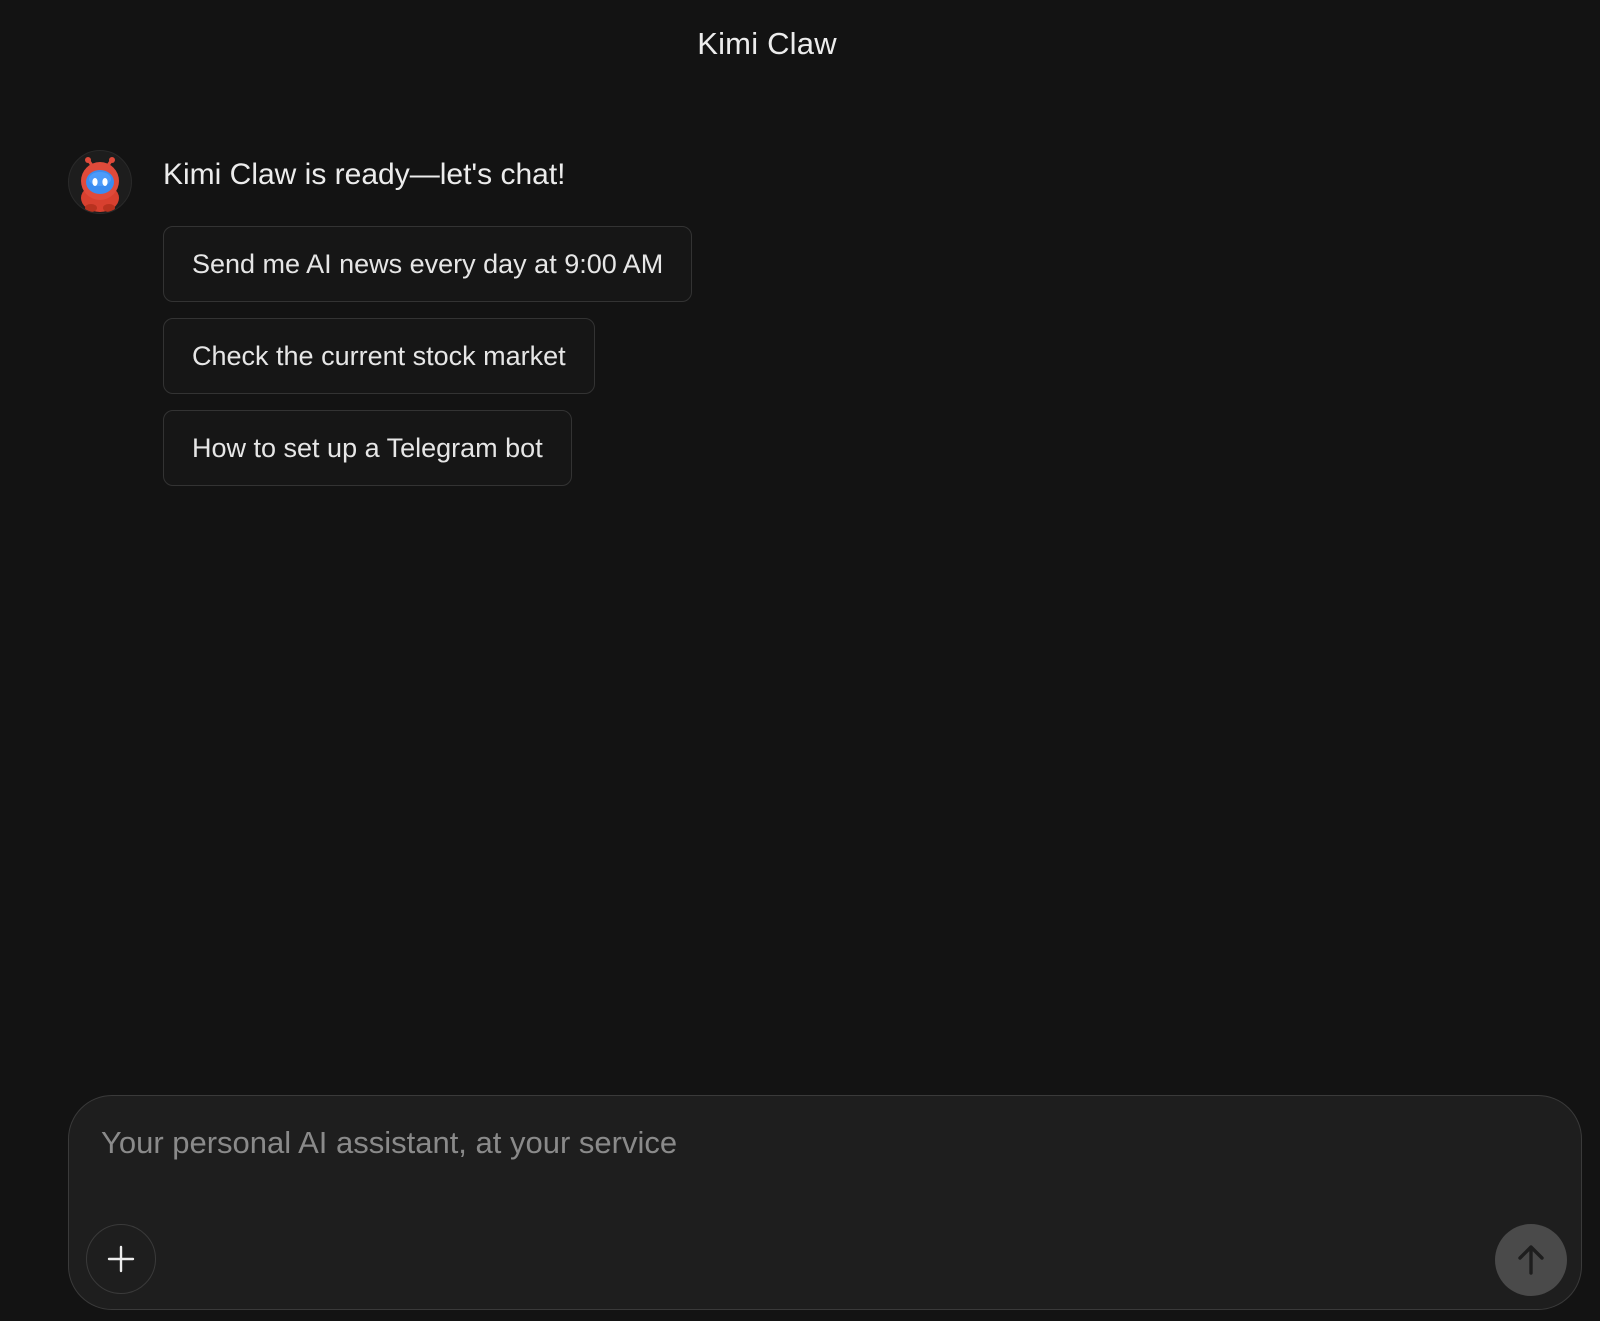 The height and width of the screenshot is (1325, 1600). What do you see at coordinates (428, 264) in the screenshot?
I see `suggestion-chip-ai-news: Send me AI news every day at 9:00 AM` at bounding box center [428, 264].